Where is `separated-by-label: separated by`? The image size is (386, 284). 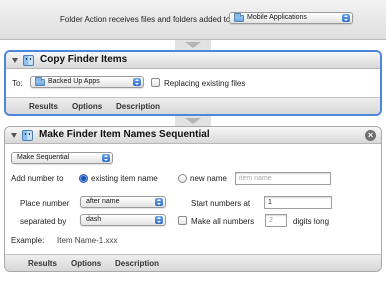
separated-by-label: separated by is located at coordinates (43, 221).